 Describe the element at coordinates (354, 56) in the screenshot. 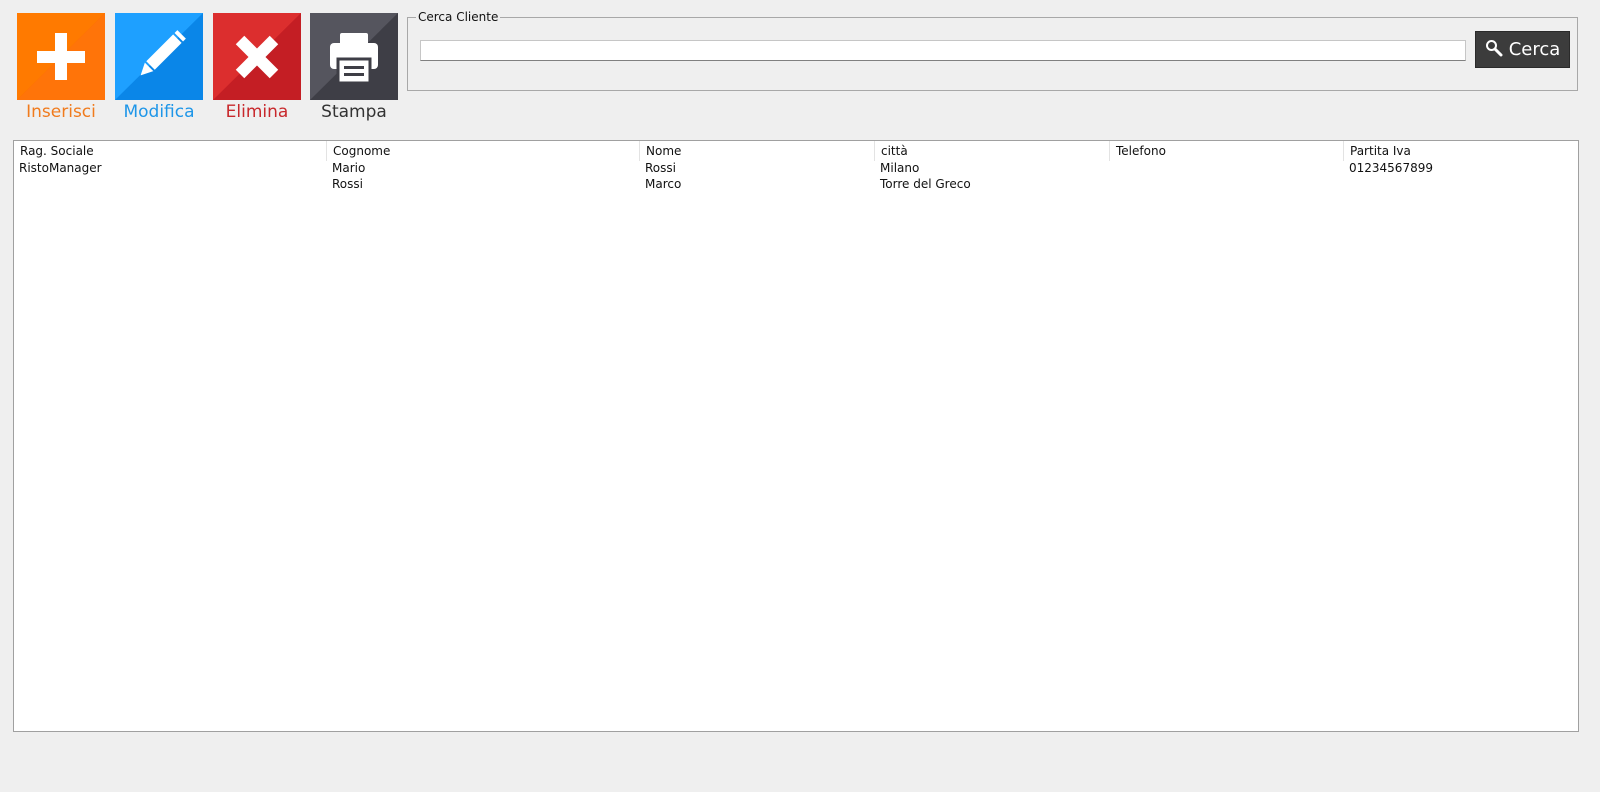

I see `printer-icon` at that location.